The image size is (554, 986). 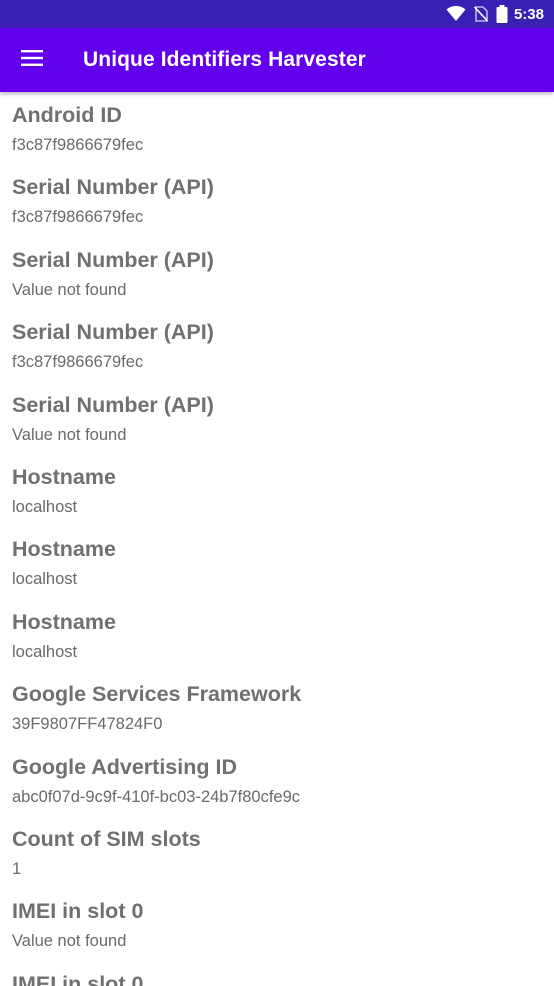 I want to click on status-time: 5:38, so click(x=528, y=14).